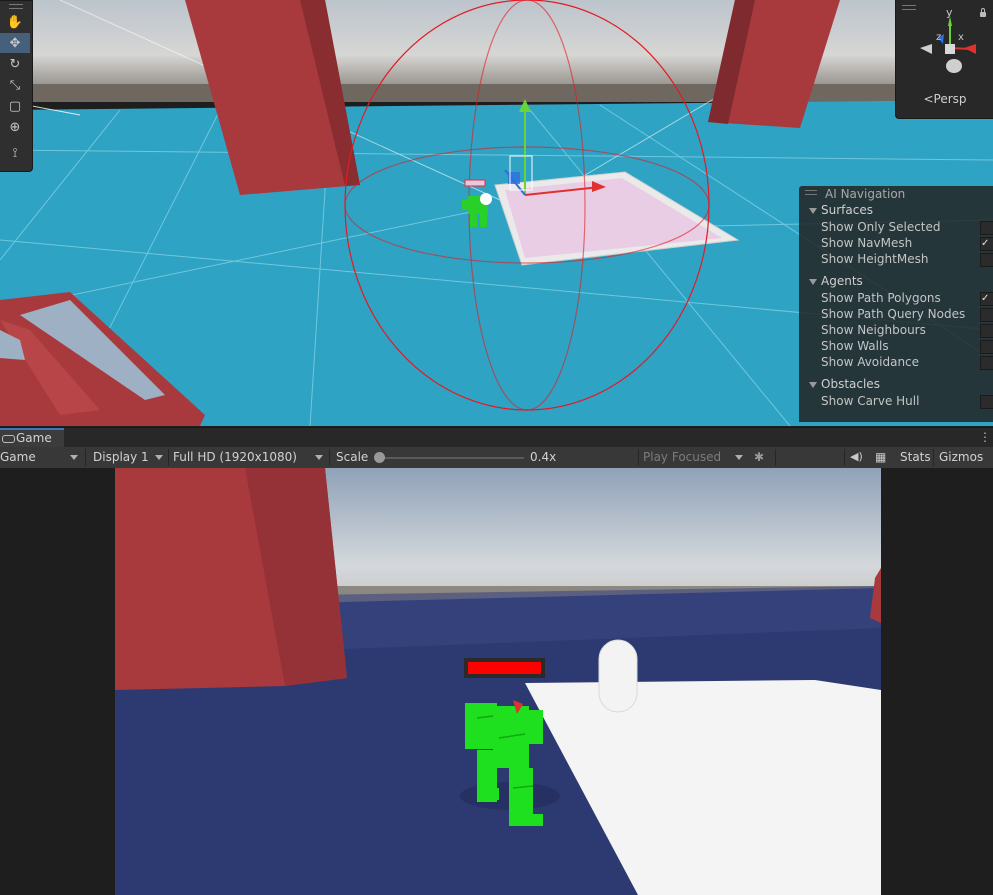 The image size is (993, 895). I want to click on resolution-value: Full HD (1920x1080), so click(235, 457).